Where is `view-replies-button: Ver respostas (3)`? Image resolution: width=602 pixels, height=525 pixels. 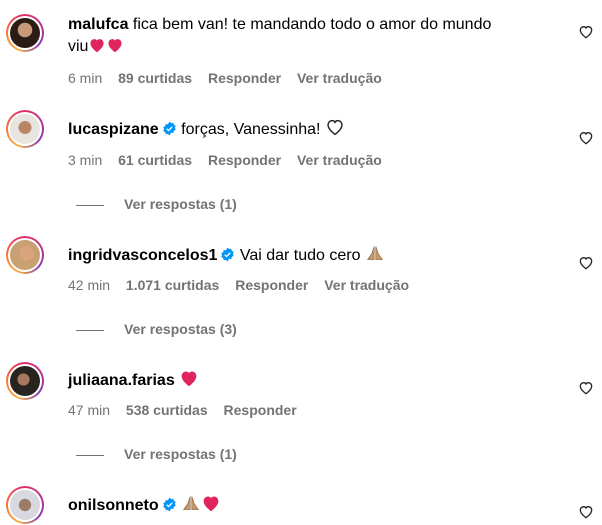 view-replies-button: Ver respostas (3) is located at coordinates (156, 329).